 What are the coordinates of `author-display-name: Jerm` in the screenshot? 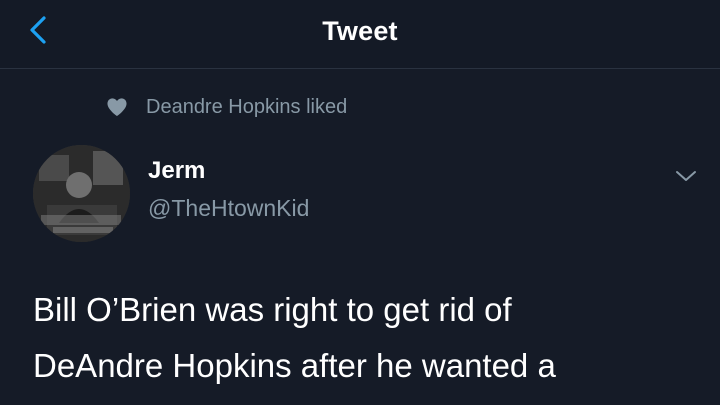 It's located at (176, 171).